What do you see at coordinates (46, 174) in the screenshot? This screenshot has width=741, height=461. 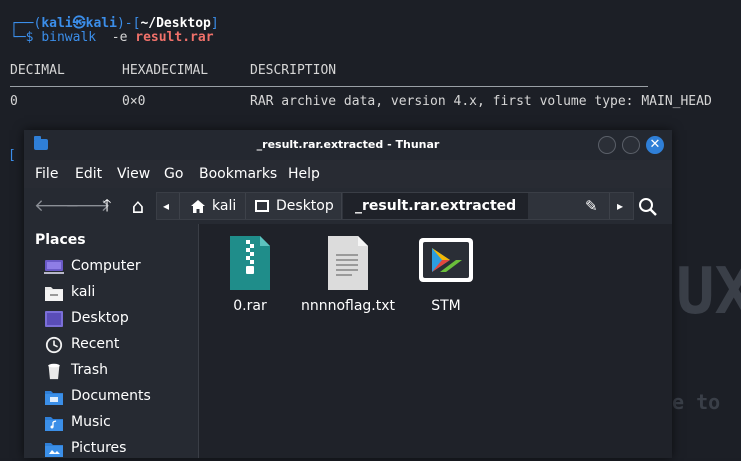 I see `menu-file: File` at bounding box center [46, 174].